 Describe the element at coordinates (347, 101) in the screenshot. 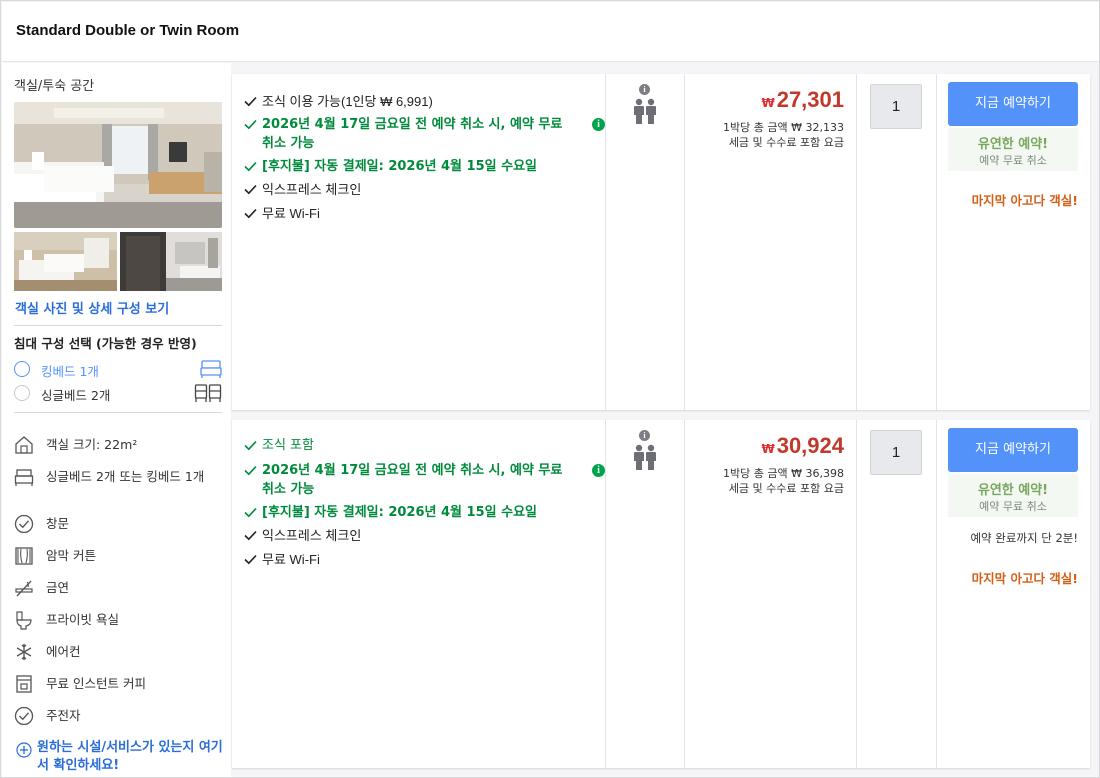

I see `feature-text: 조식 이용 가능(1인당 ₩ 6,991)` at that location.